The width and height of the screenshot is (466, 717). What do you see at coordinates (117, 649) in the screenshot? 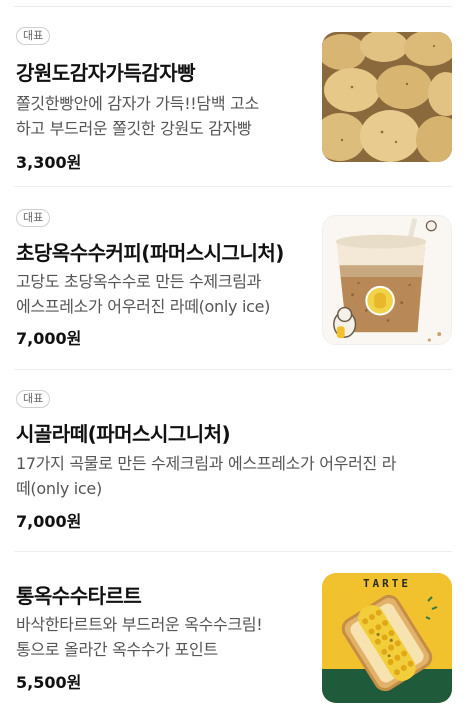
I see `description-line: 통으로 올라간 옥수수가 포인트` at bounding box center [117, 649].